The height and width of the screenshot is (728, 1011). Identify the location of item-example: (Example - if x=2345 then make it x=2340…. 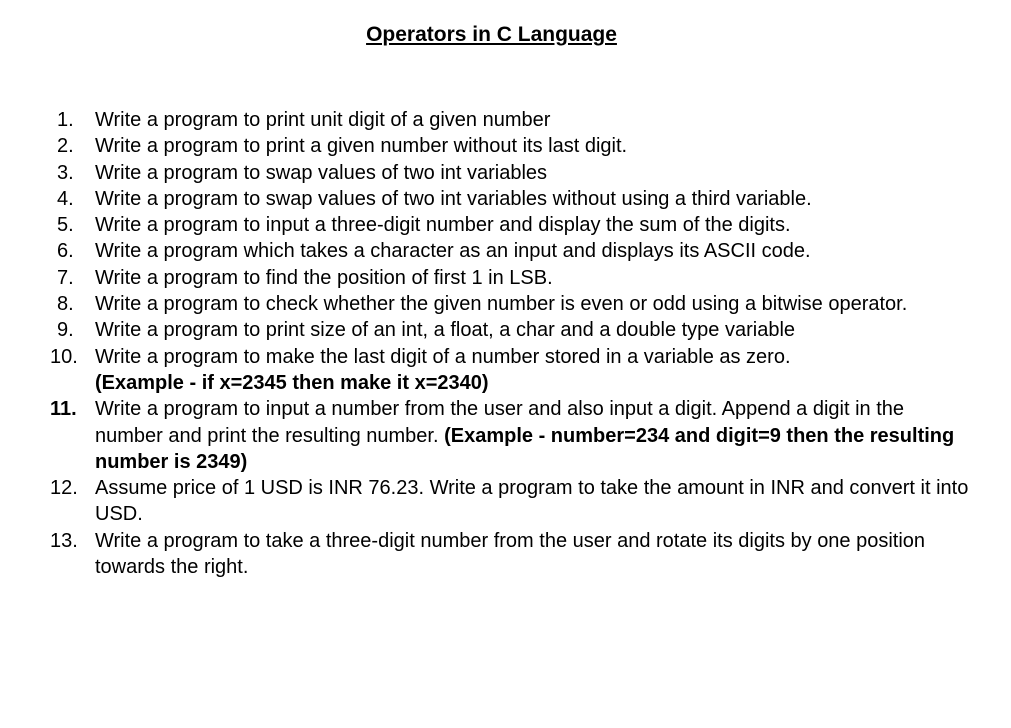
(292, 382).